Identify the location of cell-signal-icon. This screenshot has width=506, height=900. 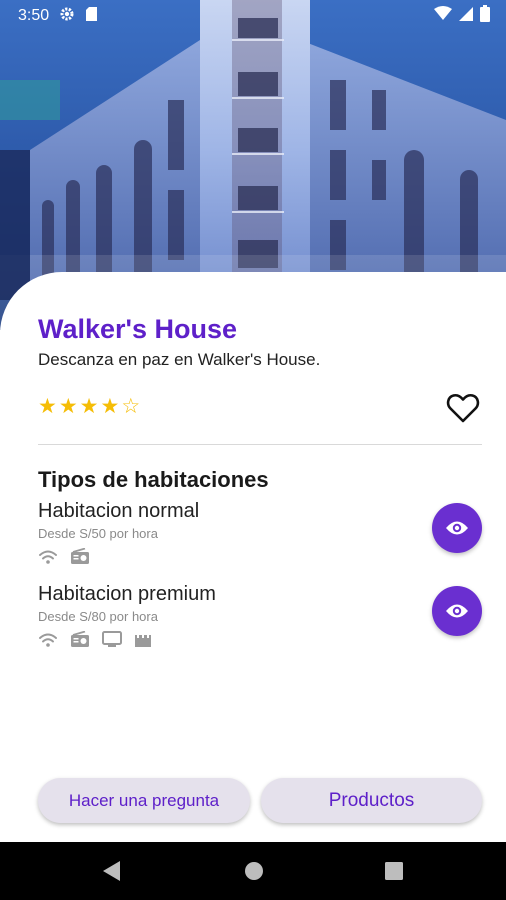
(466, 16).